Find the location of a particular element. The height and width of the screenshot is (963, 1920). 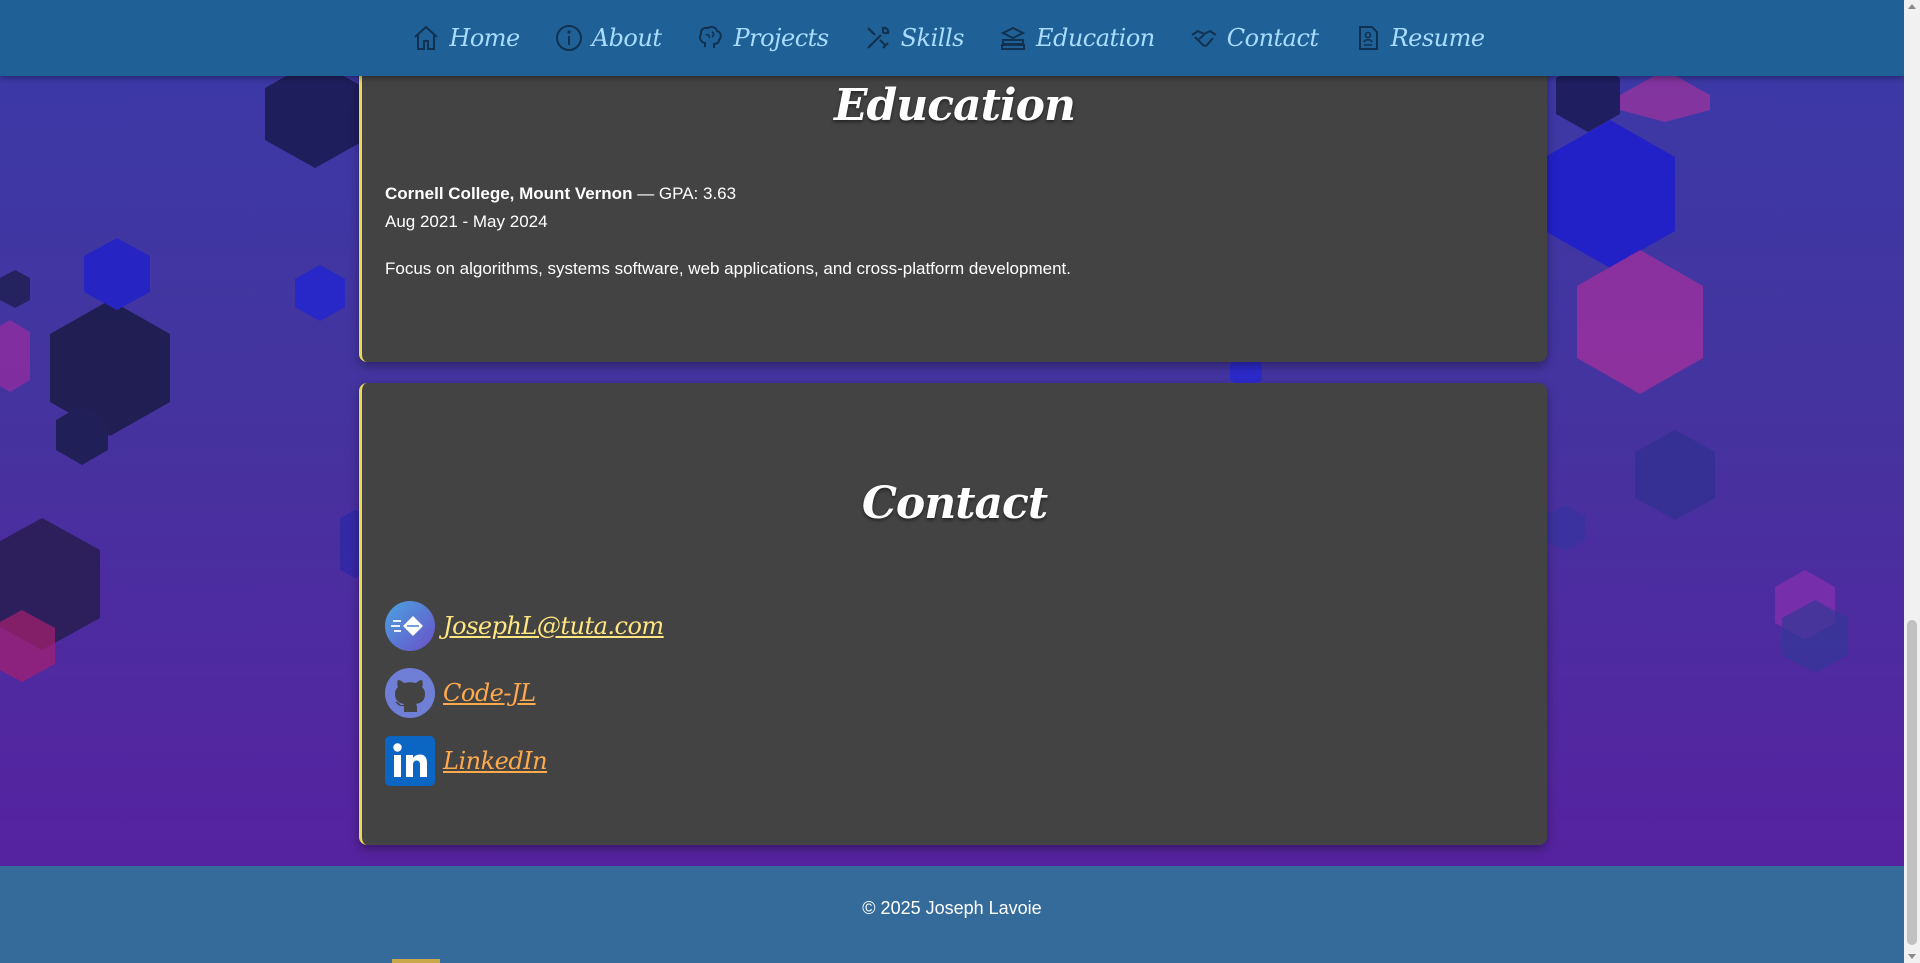

contact-heading: Contact is located at coordinates (954, 503).